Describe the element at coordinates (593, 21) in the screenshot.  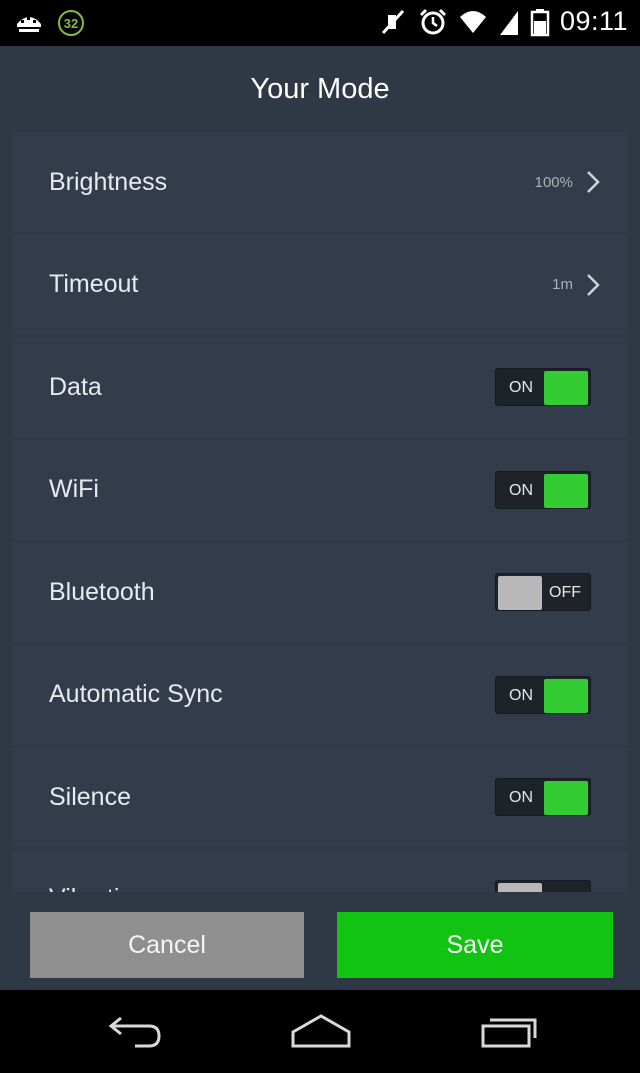
I see `clock: 09:11` at that location.